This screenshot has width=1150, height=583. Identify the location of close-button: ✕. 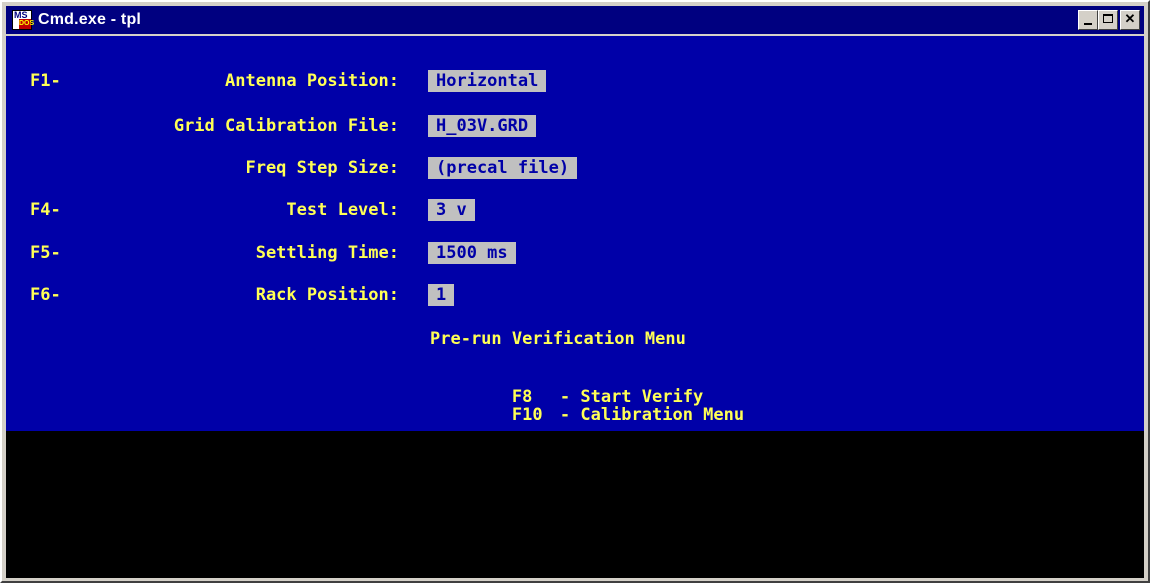
(1130, 20).